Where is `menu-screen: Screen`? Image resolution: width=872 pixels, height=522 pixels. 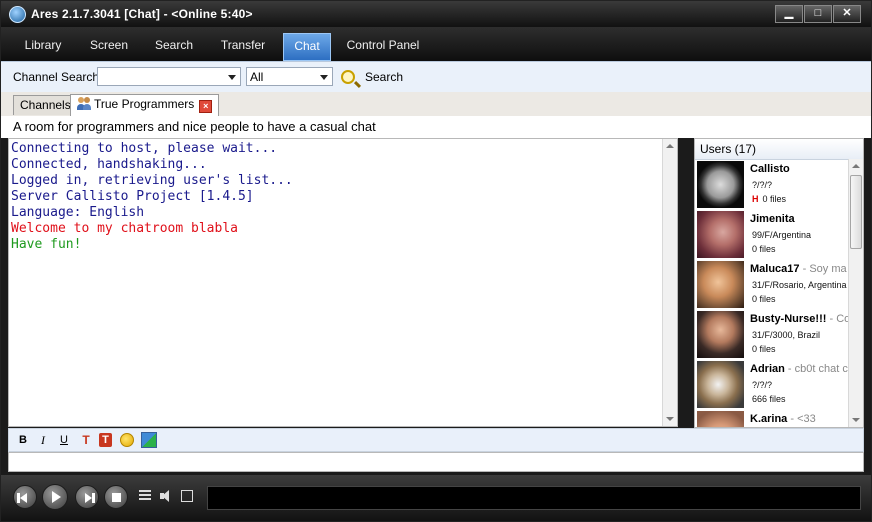
menu-screen: Screen is located at coordinates (109, 46).